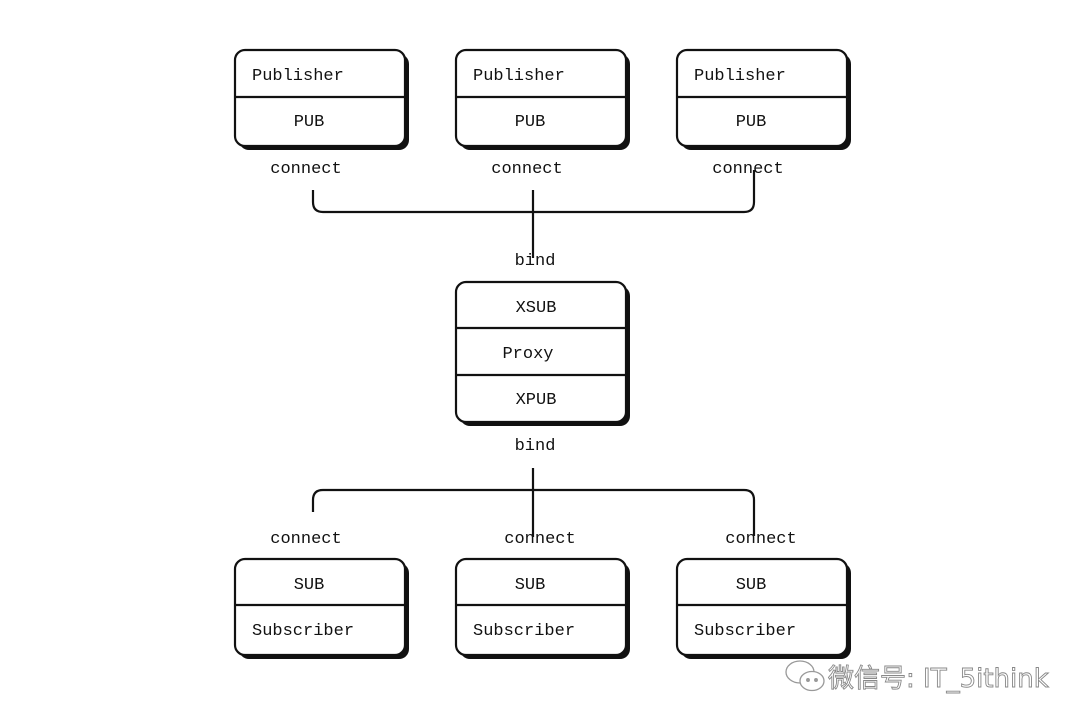 The width and height of the screenshot is (1080, 725). What do you see at coordinates (805, 676) in the screenshot?
I see `wechat-icon` at bounding box center [805, 676].